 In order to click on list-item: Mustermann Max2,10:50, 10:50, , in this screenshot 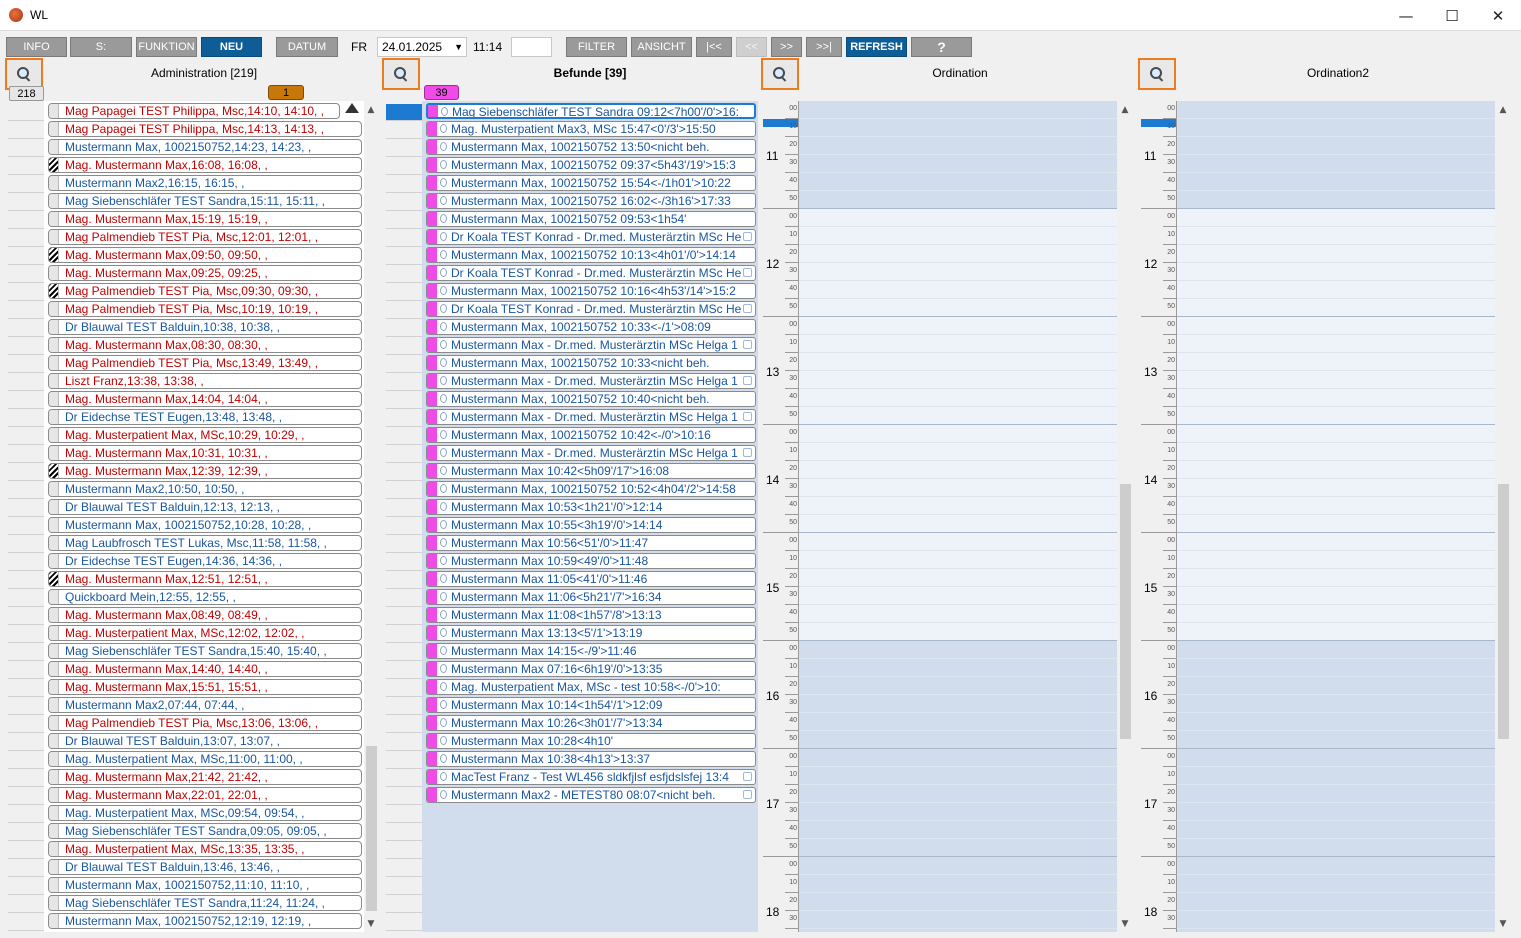, I will do `click(205, 489)`.